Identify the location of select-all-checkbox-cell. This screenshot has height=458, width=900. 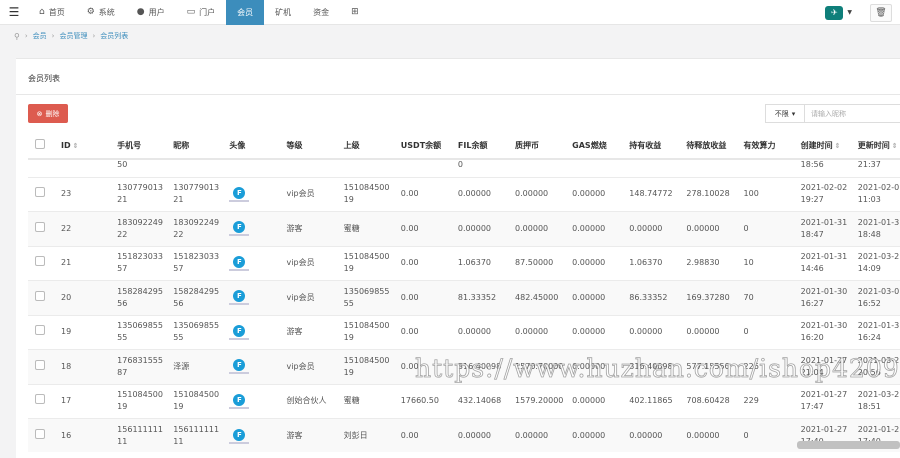
(41, 146).